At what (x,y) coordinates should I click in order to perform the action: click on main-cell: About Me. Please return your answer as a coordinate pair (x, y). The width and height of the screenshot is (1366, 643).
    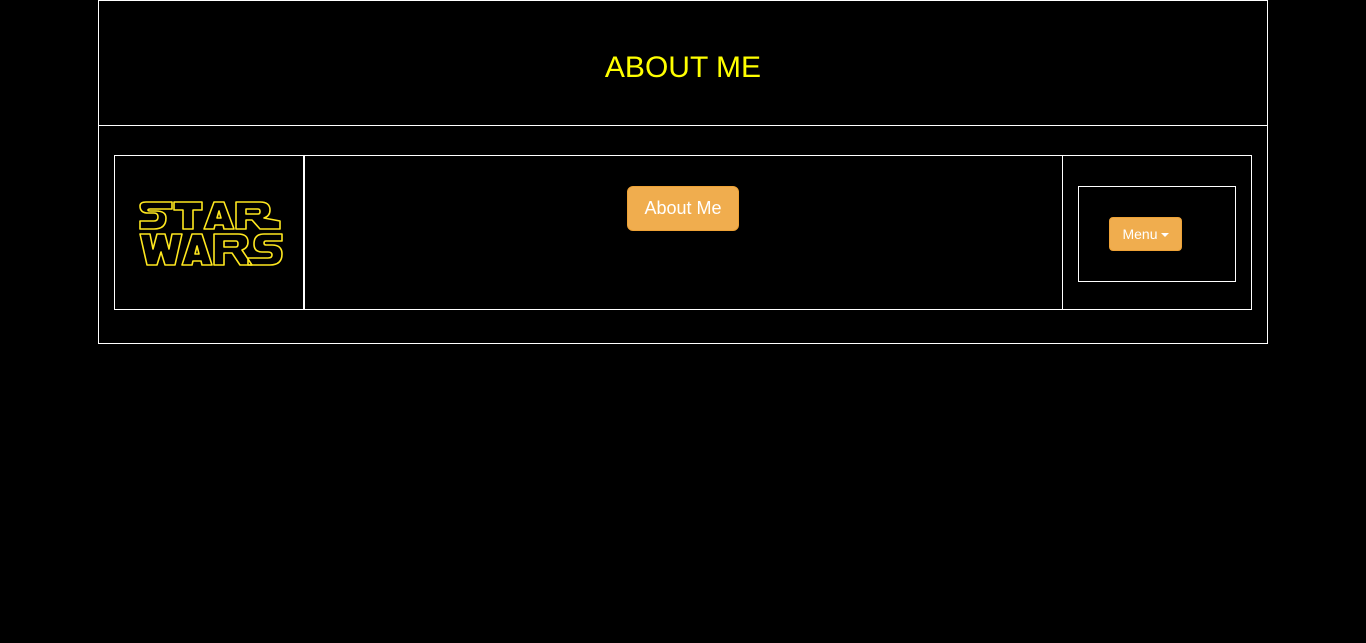
    Looking at the image, I should click on (683, 232).